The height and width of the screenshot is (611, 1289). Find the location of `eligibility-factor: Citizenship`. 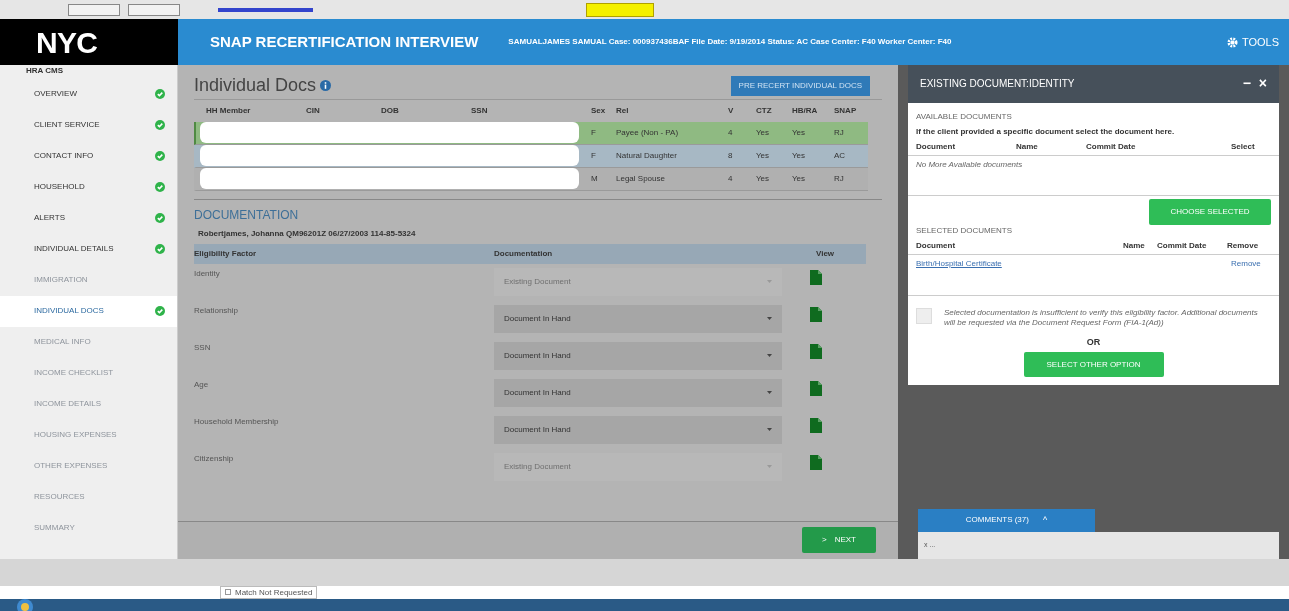

eligibility-factor: Citizenship is located at coordinates (214, 458).